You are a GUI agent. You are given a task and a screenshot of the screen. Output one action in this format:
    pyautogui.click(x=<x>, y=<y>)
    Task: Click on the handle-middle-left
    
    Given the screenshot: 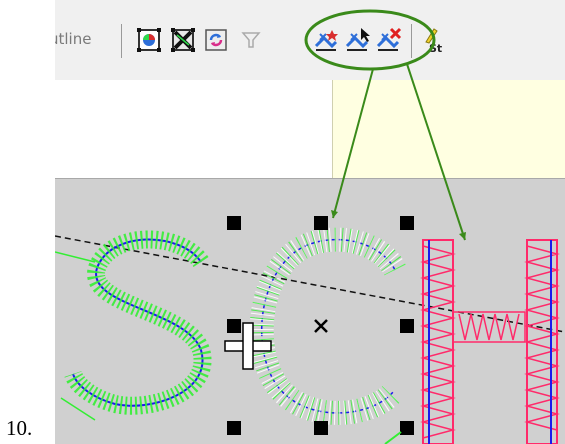 What is the action you would take?
    pyautogui.click(x=234, y=326)
    